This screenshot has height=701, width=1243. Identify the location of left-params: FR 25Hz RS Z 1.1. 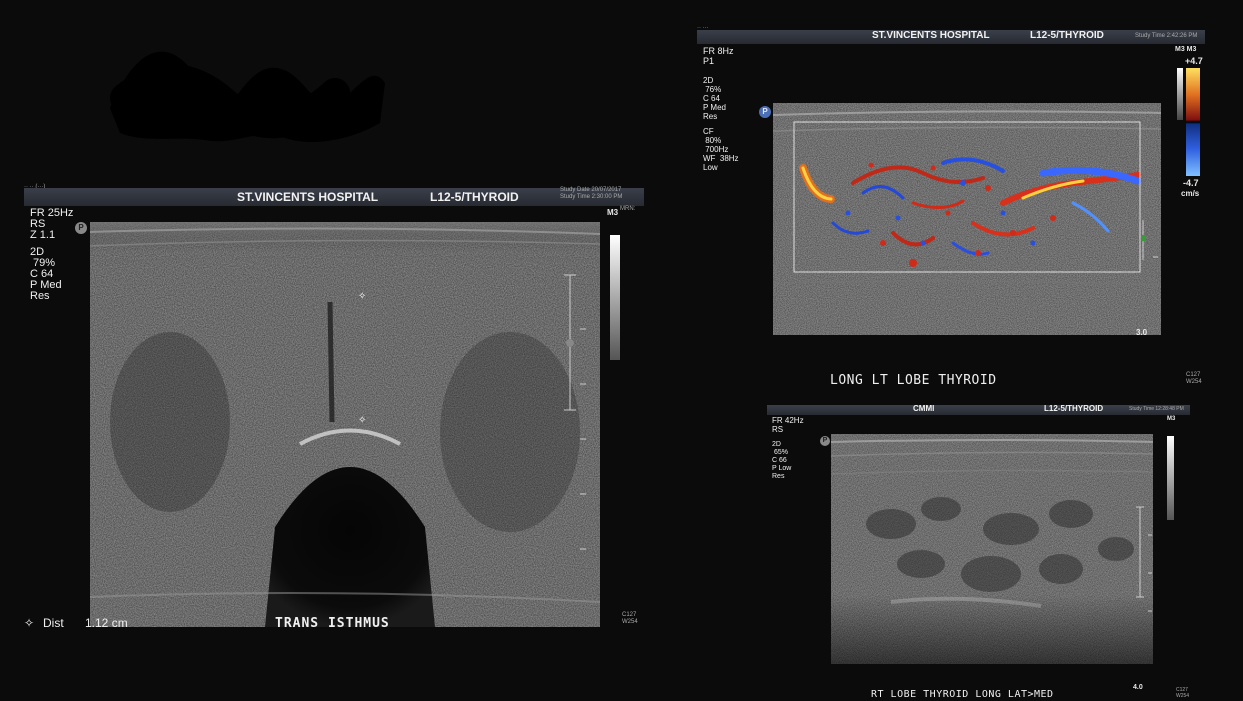
(52, 224).